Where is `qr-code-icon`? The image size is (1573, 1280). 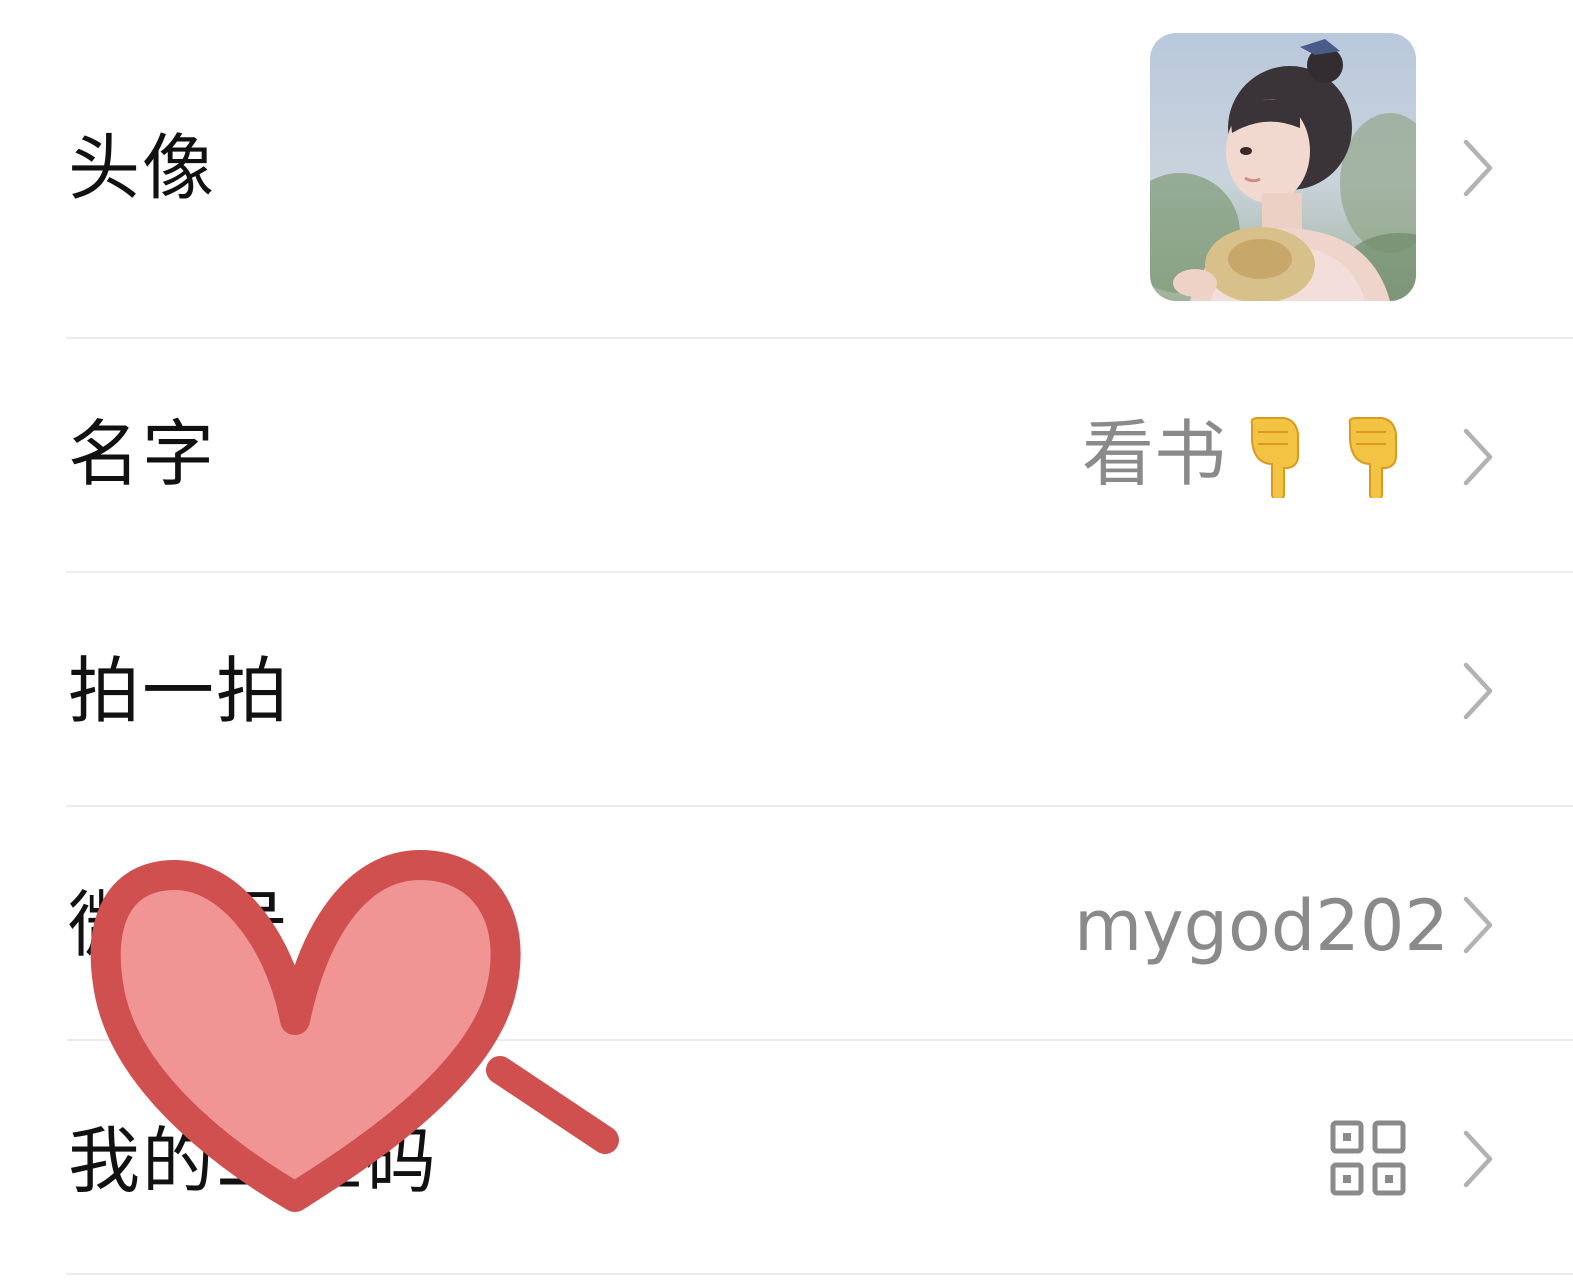 qr-code-icon is located at coordinates (1368, 1158).